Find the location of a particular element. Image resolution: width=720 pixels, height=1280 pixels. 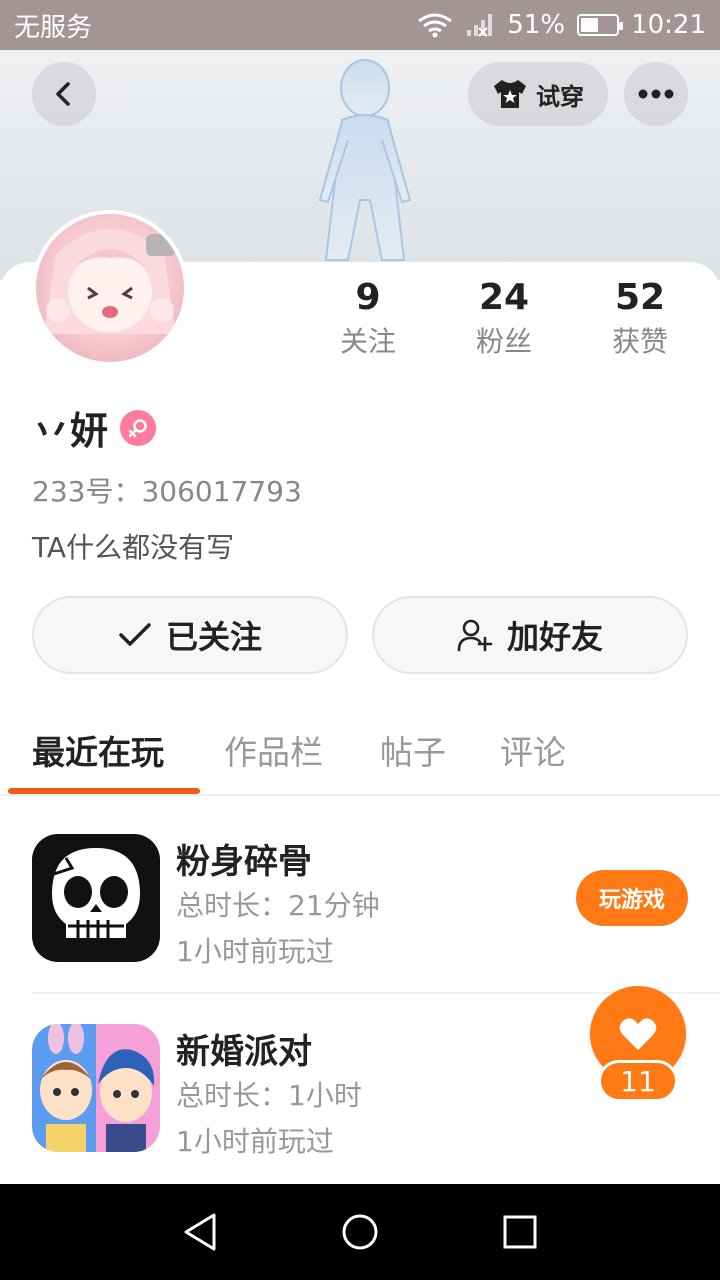

tab-recently-played: 最近在玩 is located at coordinates (98, 750).